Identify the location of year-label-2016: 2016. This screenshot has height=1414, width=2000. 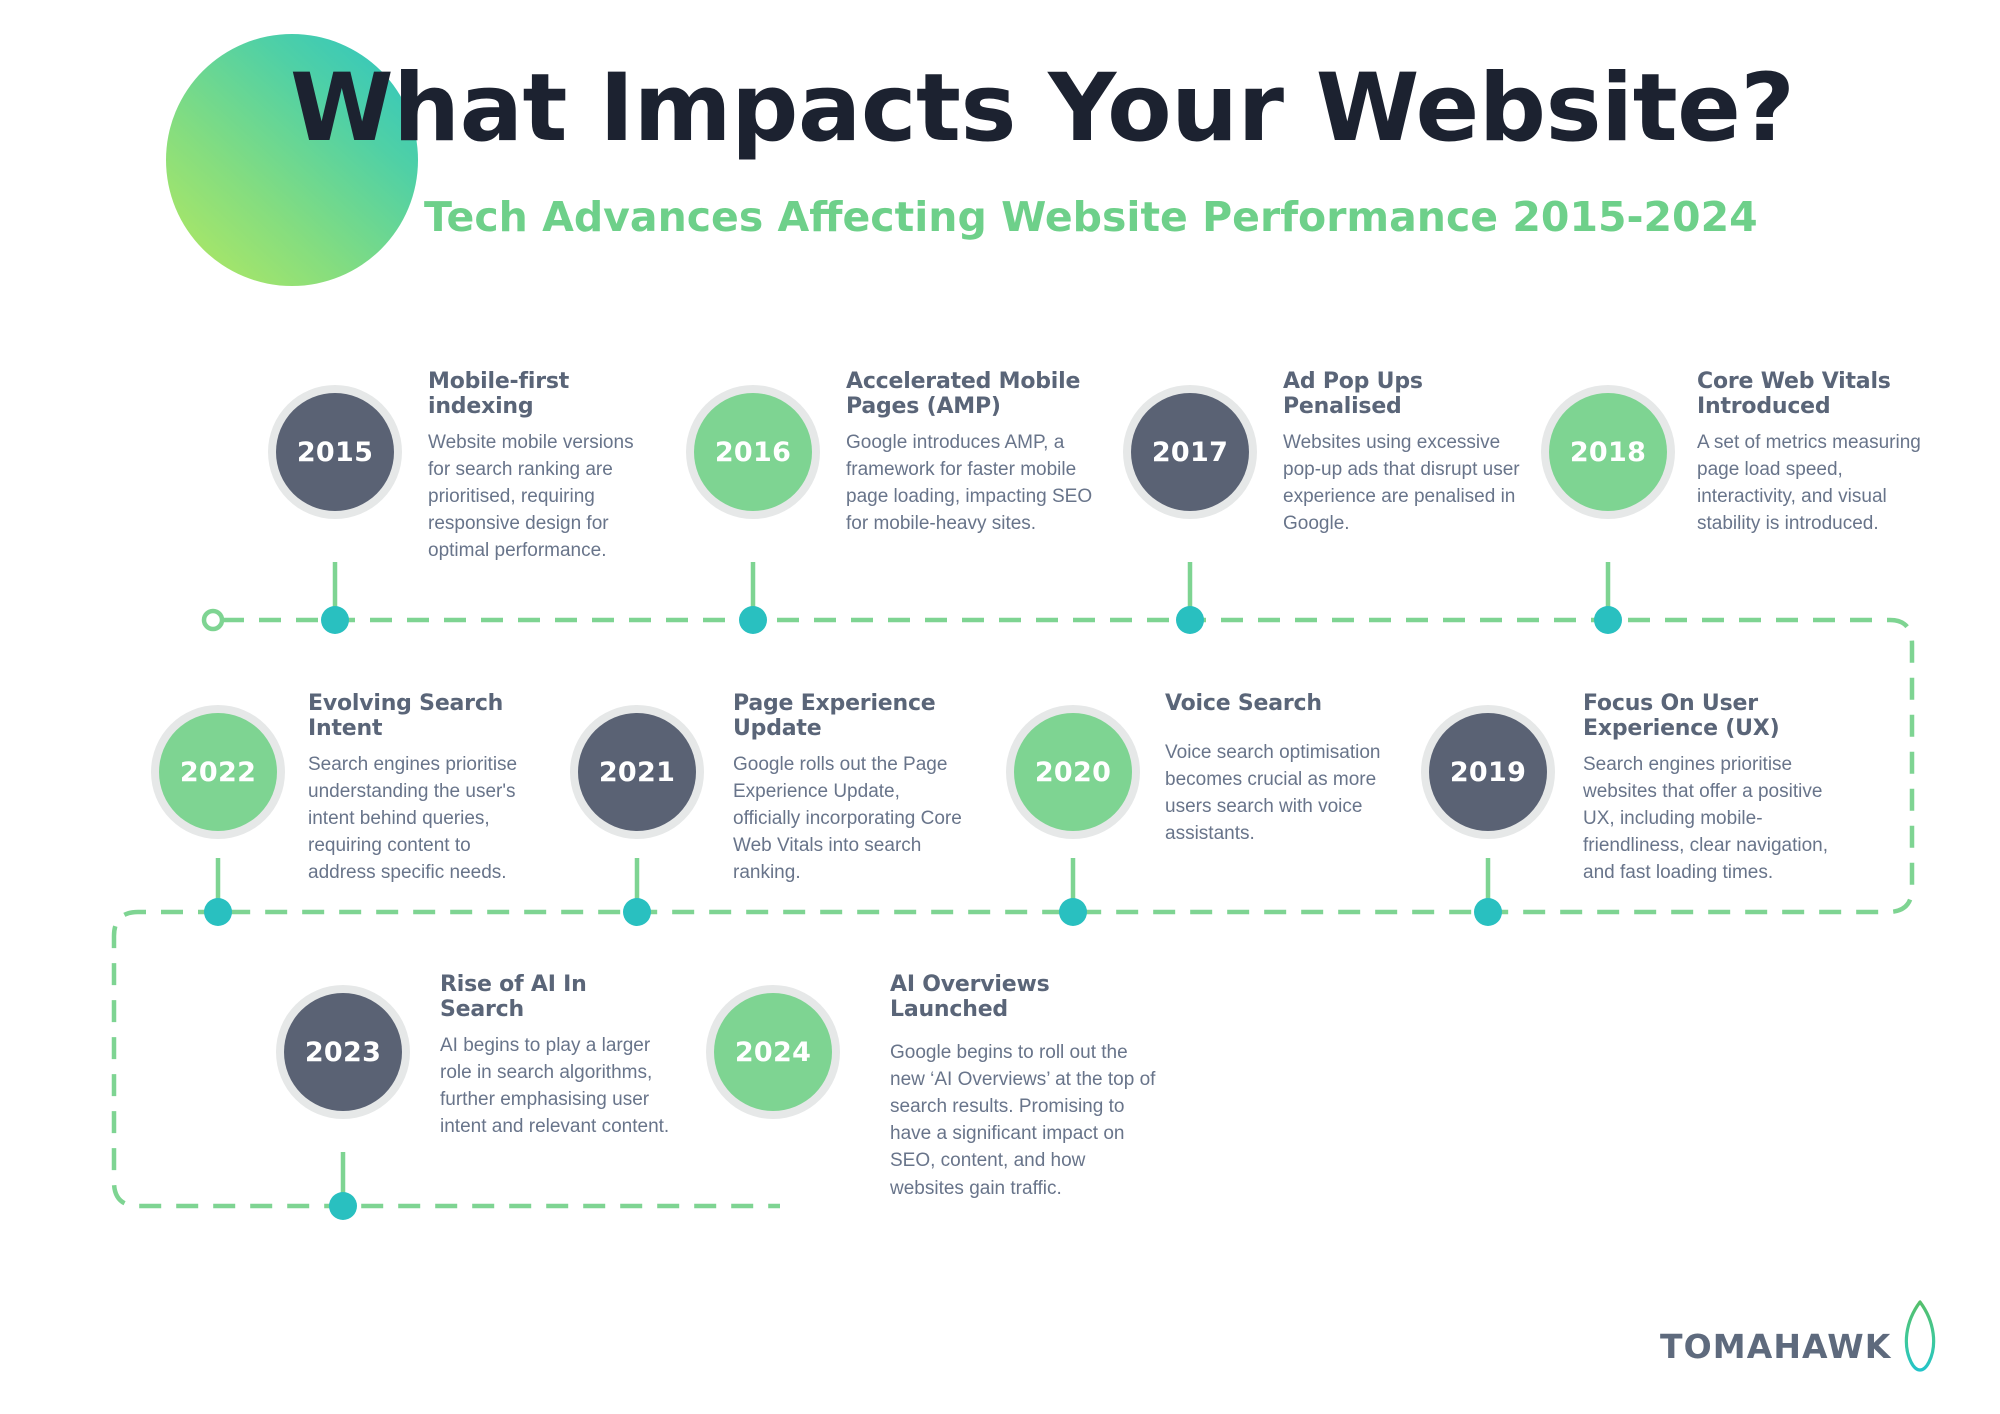
(753, 452).